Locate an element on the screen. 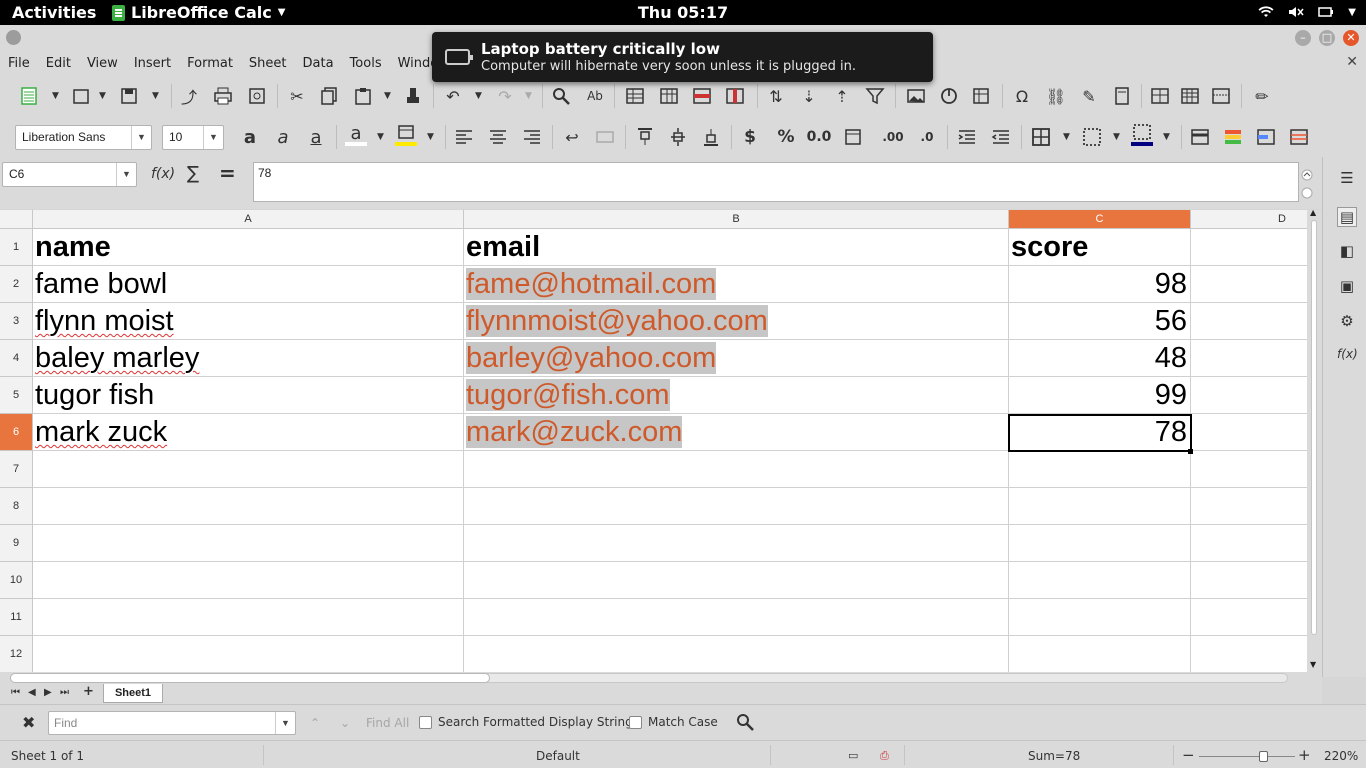 The width and height of the screenshot is (1366, 768). page-style: Default is located at coordinates (558, 756).